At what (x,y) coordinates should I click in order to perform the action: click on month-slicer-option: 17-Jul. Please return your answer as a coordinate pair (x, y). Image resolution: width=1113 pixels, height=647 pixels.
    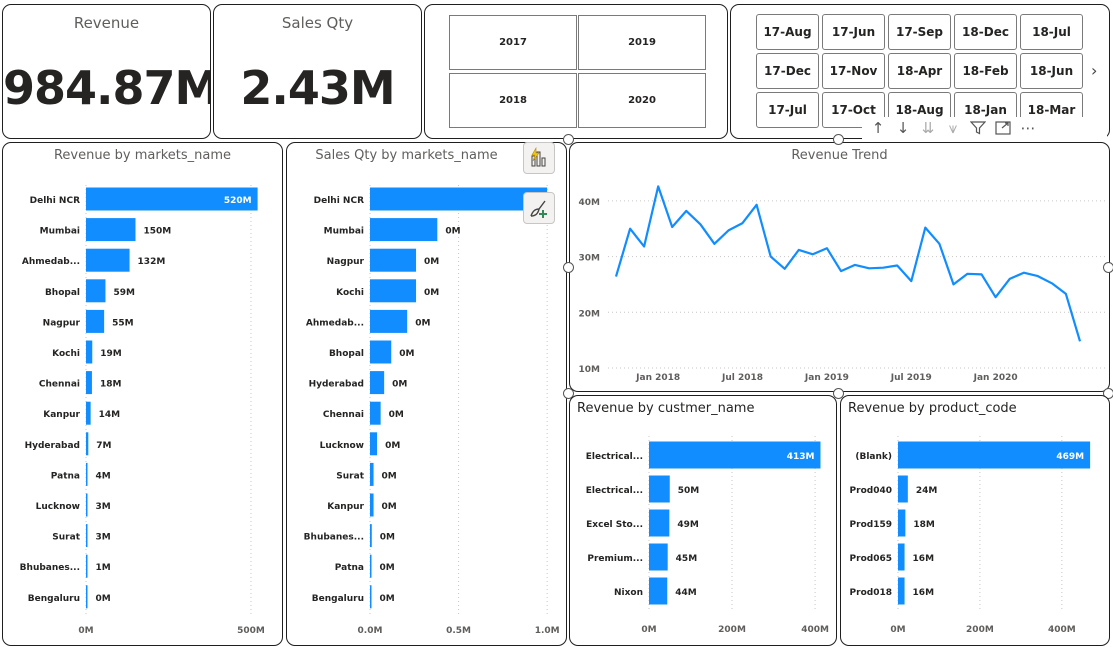
    Looking at the image, I should click on (787, 110).